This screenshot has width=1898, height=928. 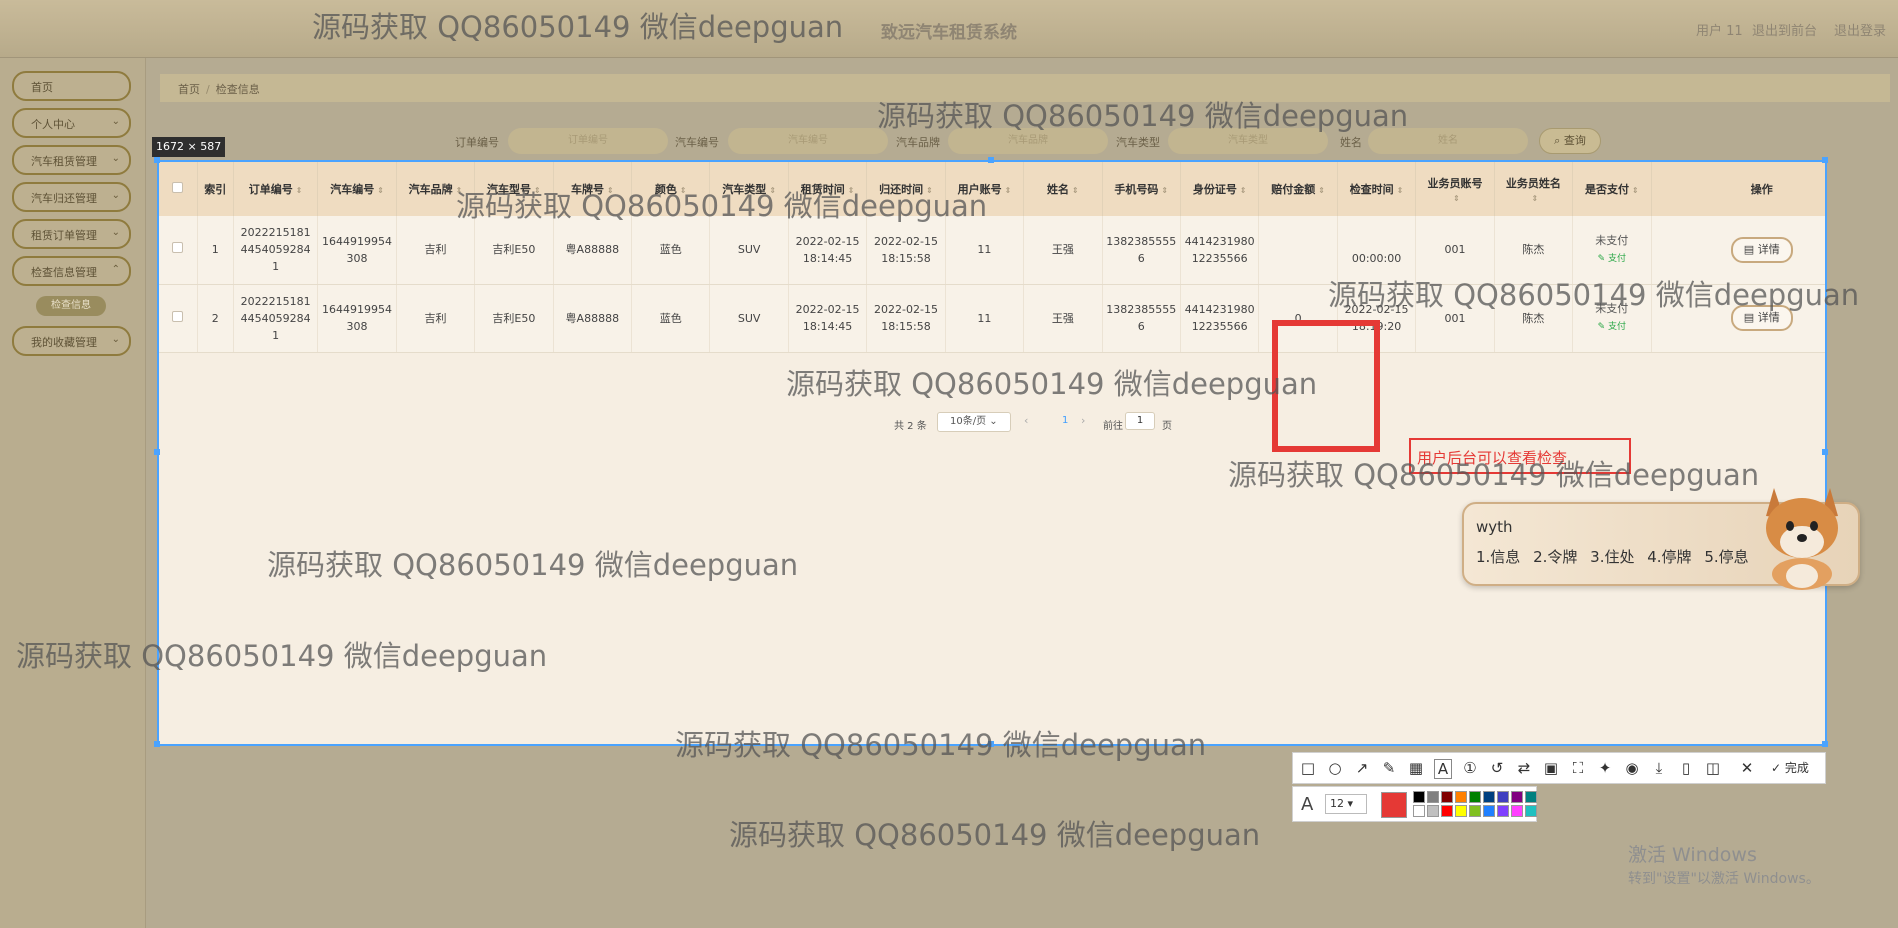 What do you see at coordinates (1067, 422) in the screenshot?
I see `page-number: 1` at bounding box center [1067, 422].